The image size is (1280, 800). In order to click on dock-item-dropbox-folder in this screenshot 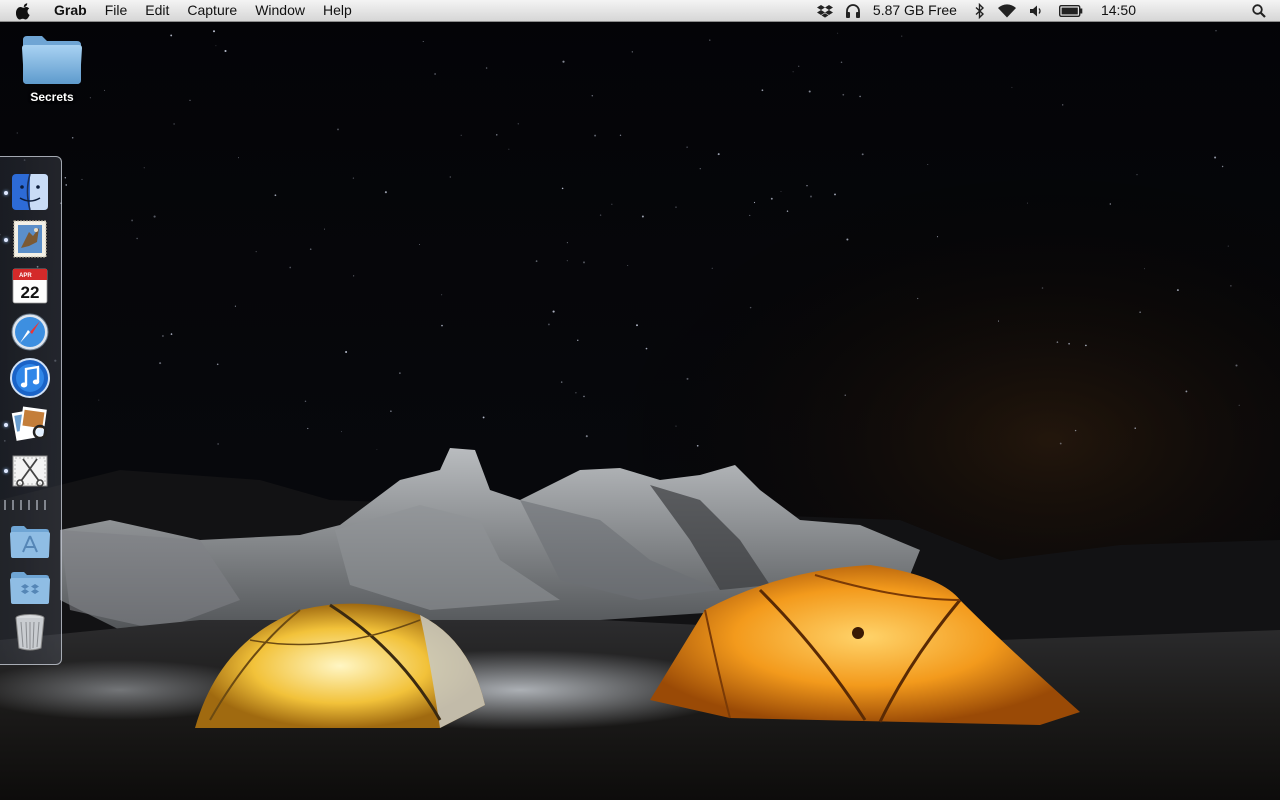, I will do `click(30, 586)`.